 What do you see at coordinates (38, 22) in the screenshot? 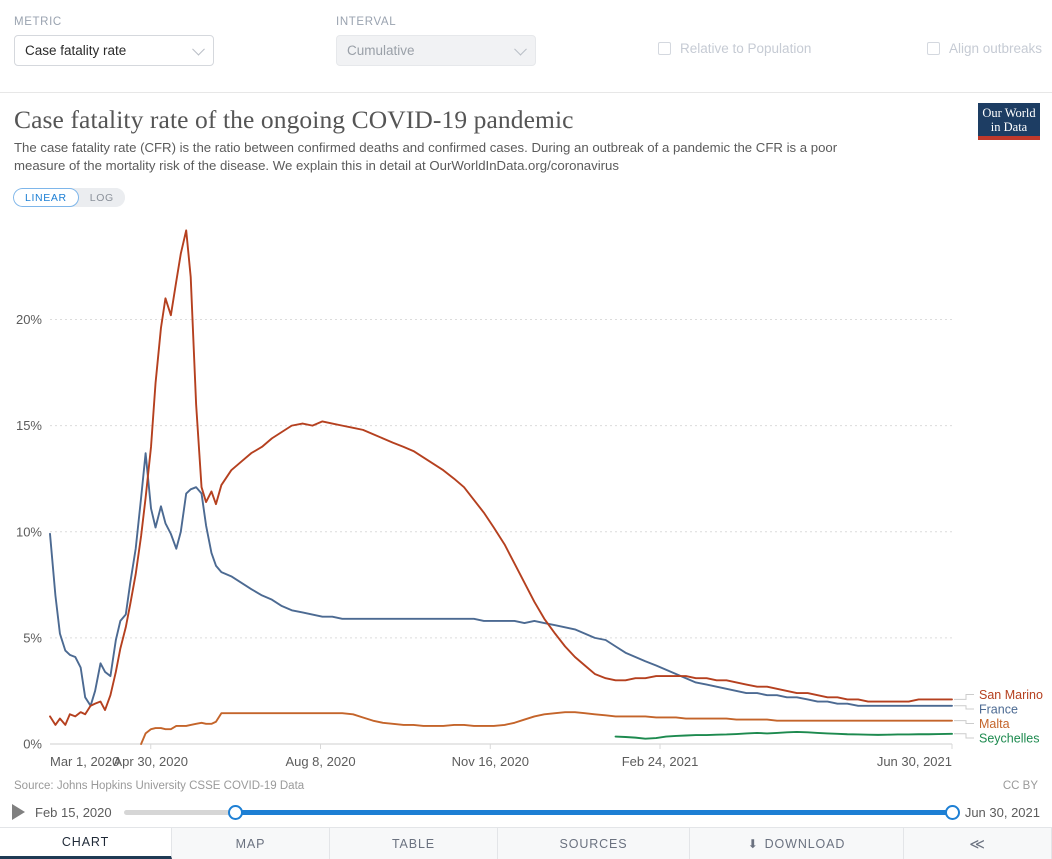
I see `metric-label: METRIC` at bounding box center [38, 22].